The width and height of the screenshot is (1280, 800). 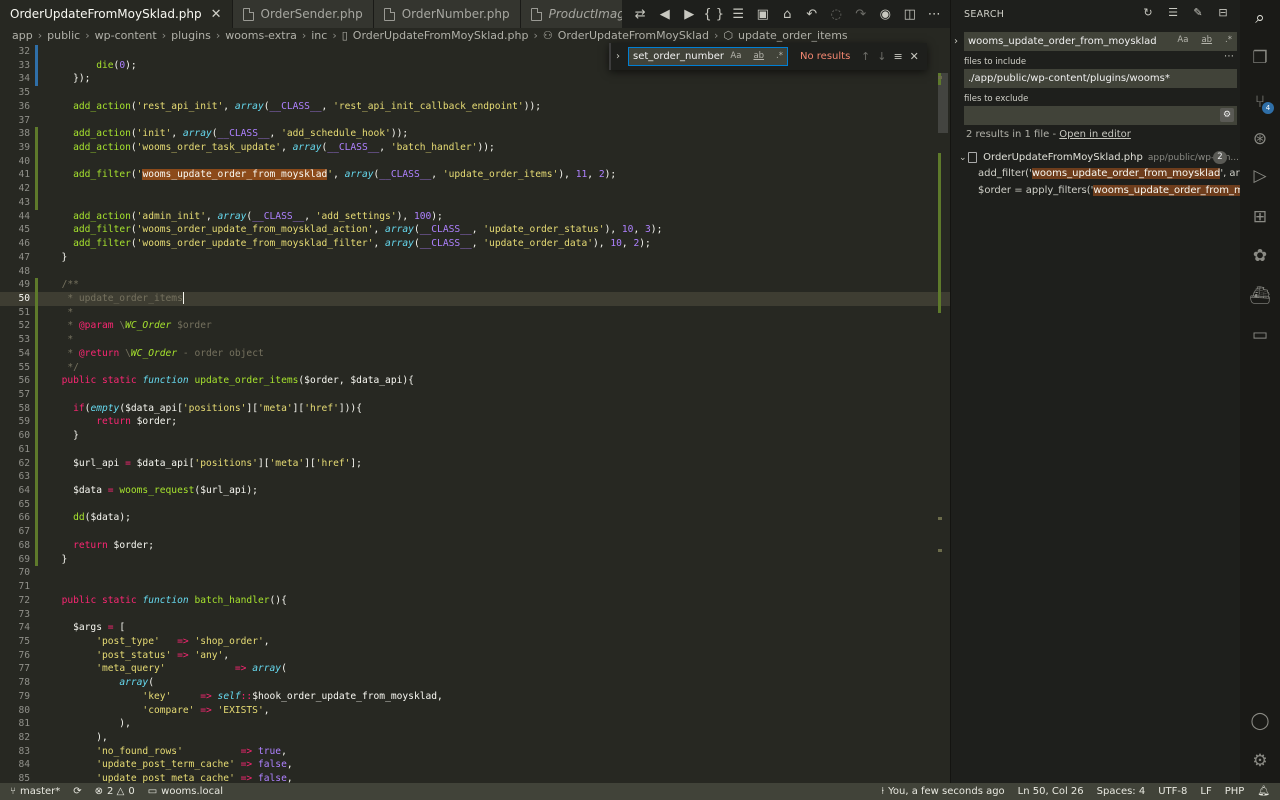 What do you see at coordinates (475, 312) in the screenshot?
I see `code-line: 51 *` at bounding box center [475, 312].